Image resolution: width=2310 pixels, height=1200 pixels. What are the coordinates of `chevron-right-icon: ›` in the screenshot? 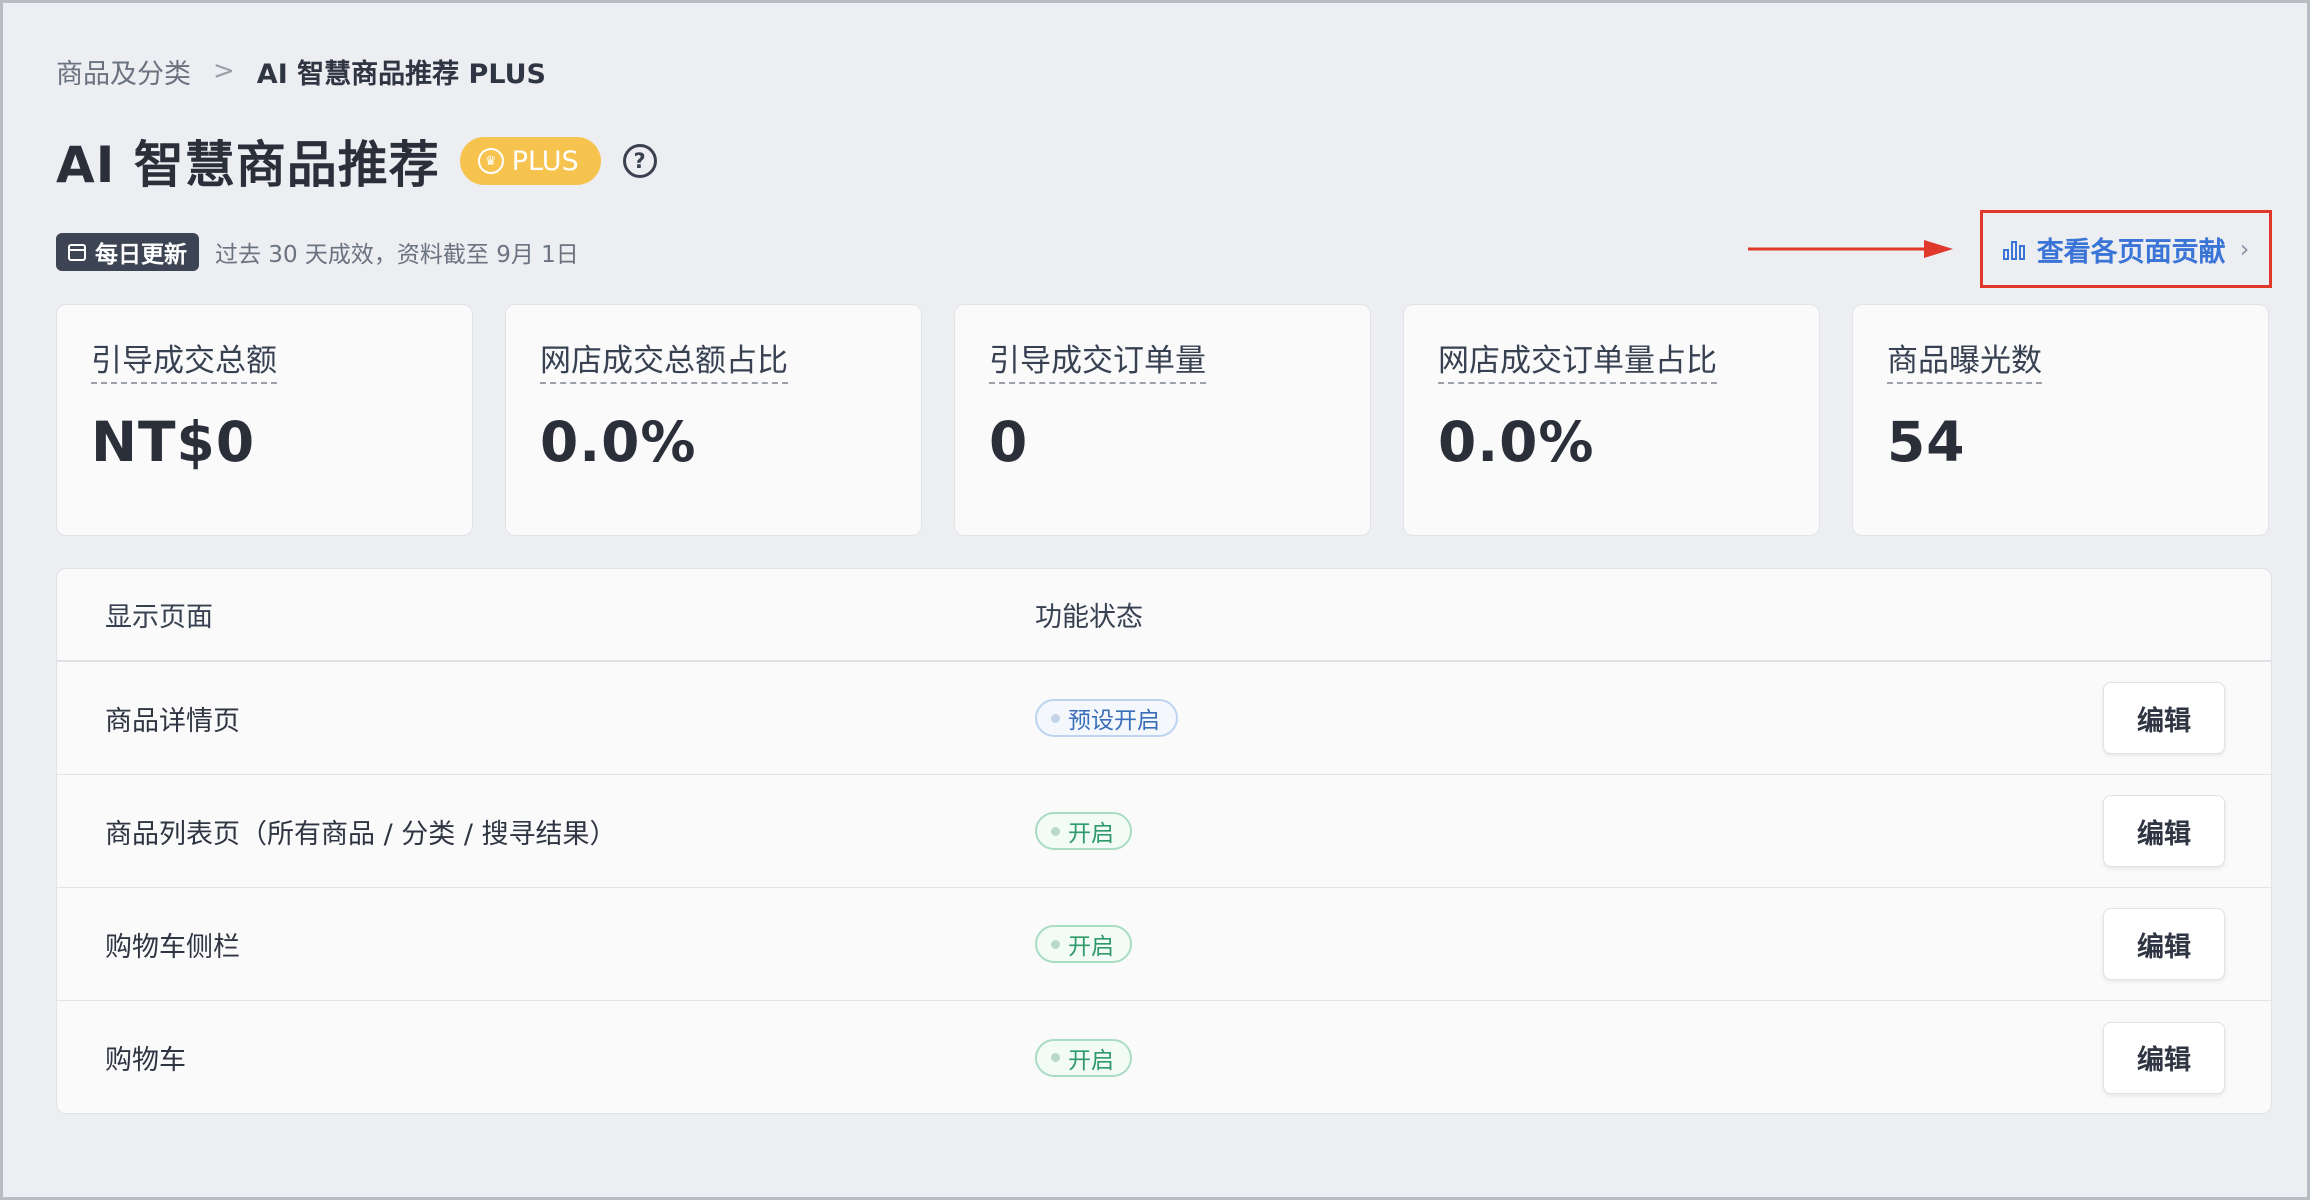 It's located at (2244, 249).